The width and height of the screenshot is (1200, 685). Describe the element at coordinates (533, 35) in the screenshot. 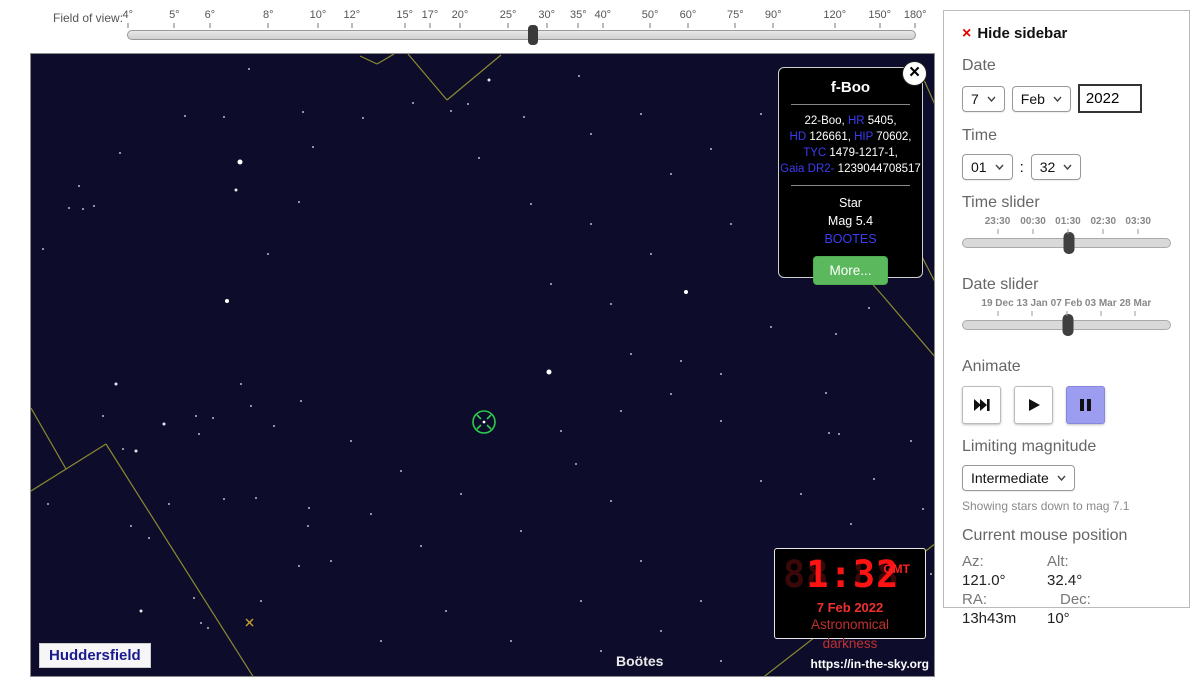

I see `fov-slider-thumb` at that location.